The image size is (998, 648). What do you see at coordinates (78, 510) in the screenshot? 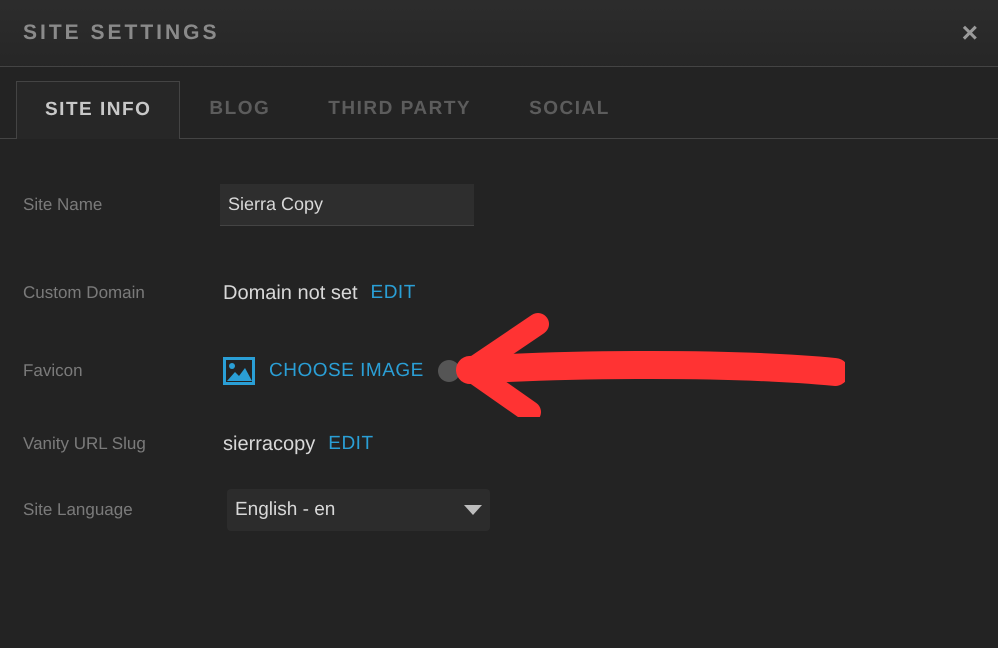
I see `field-label: Site Language` at bounding box center [78, 510].